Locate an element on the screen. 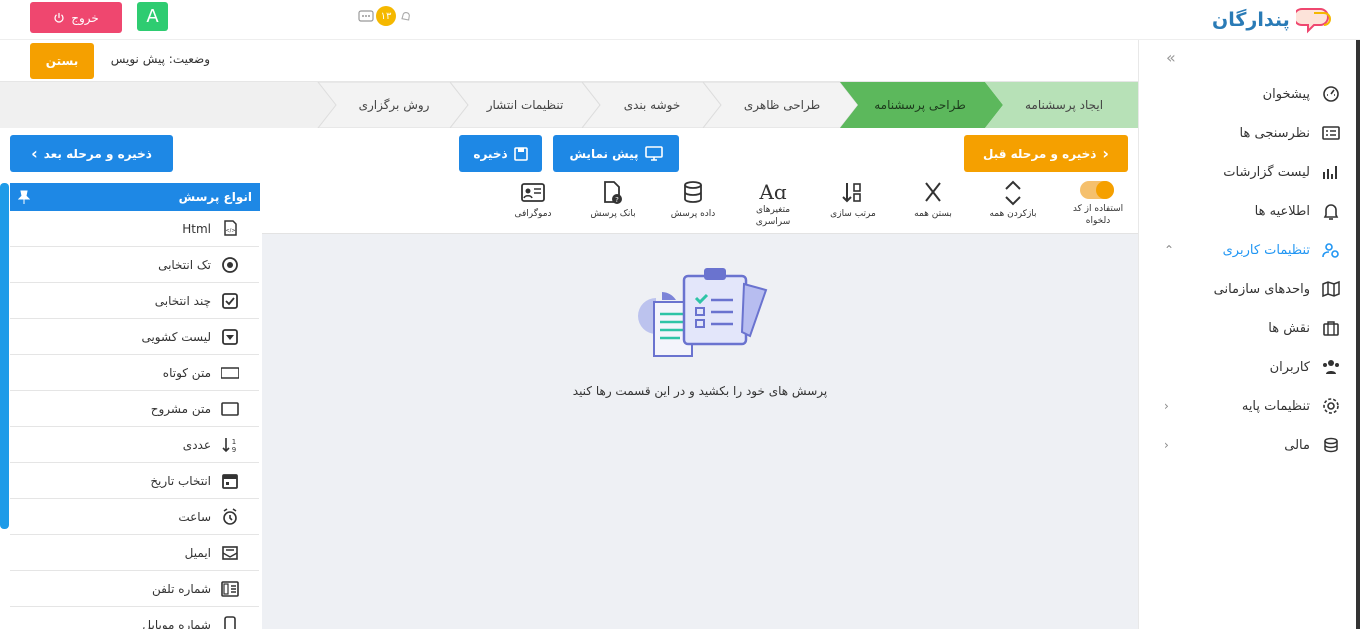  expand-icon is located at coordinates (1013, 193).